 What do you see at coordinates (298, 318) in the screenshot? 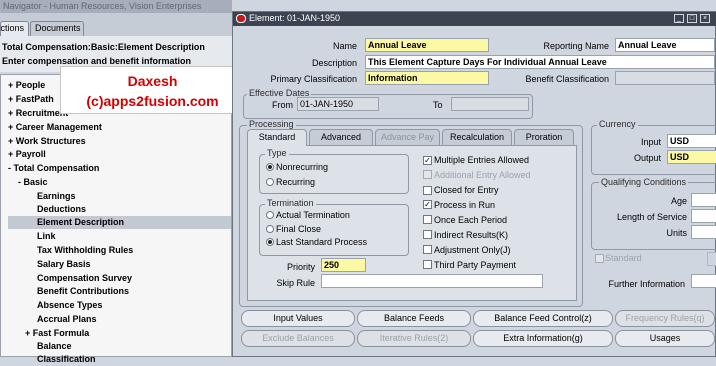
I see `input-values-button: Input Values` at bounding box center [298, 318].